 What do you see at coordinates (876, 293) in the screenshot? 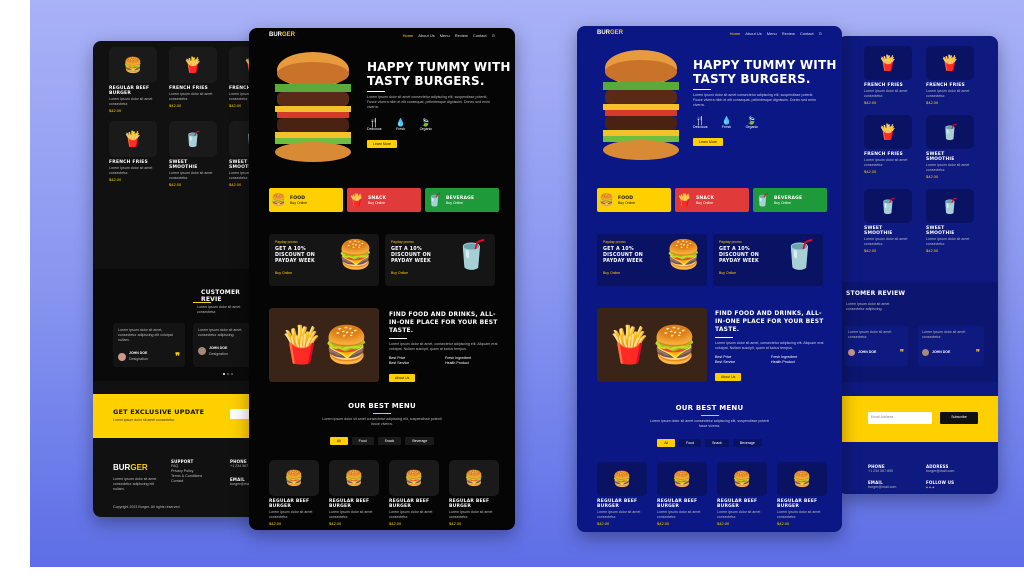
I see `review-title: STOMER REVIEW` at bounding box center [876, 293].